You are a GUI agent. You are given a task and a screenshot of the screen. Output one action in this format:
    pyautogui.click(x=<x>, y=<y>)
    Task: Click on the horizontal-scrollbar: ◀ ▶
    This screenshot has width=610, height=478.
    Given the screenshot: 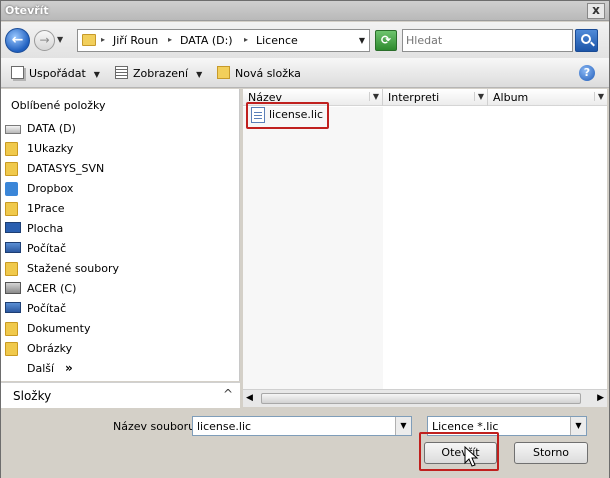 What is the action you would take?
    pyautogui.click(x=425, y=398)
    